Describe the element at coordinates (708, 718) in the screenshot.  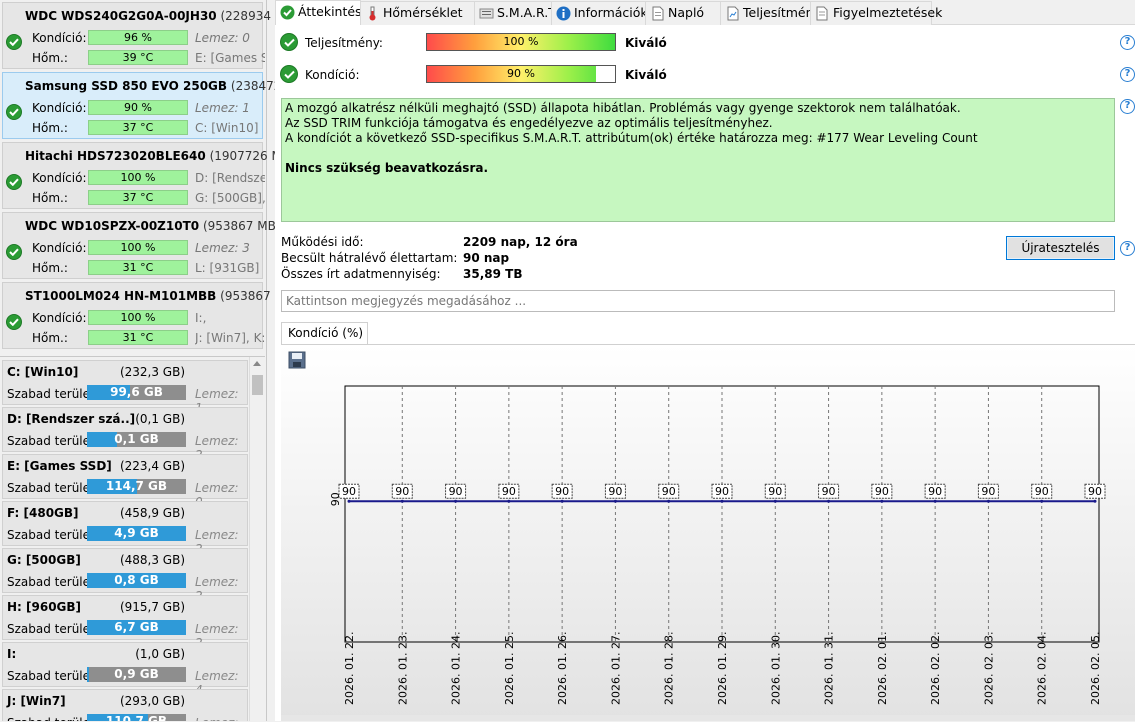
I see `chart-scrollbar` at that location.